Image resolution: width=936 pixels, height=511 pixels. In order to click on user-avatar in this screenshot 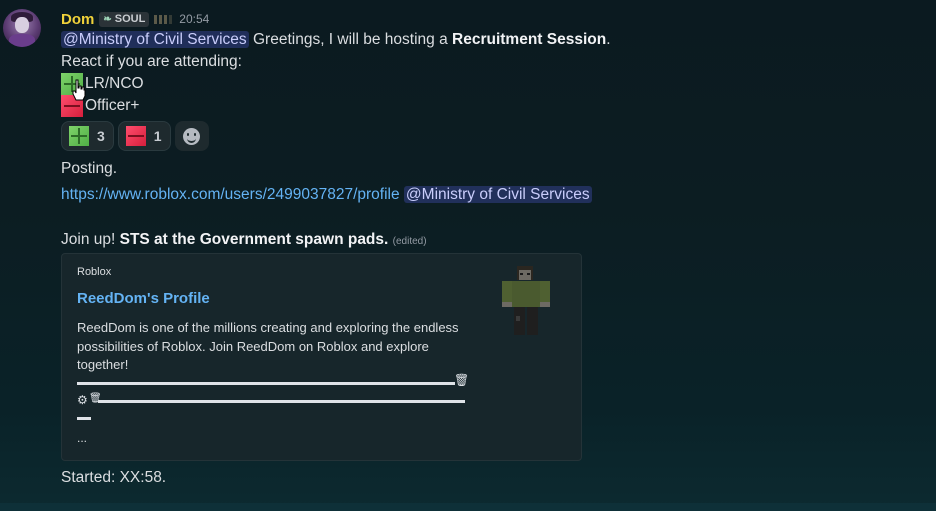, I will do `click(22, 28)`.